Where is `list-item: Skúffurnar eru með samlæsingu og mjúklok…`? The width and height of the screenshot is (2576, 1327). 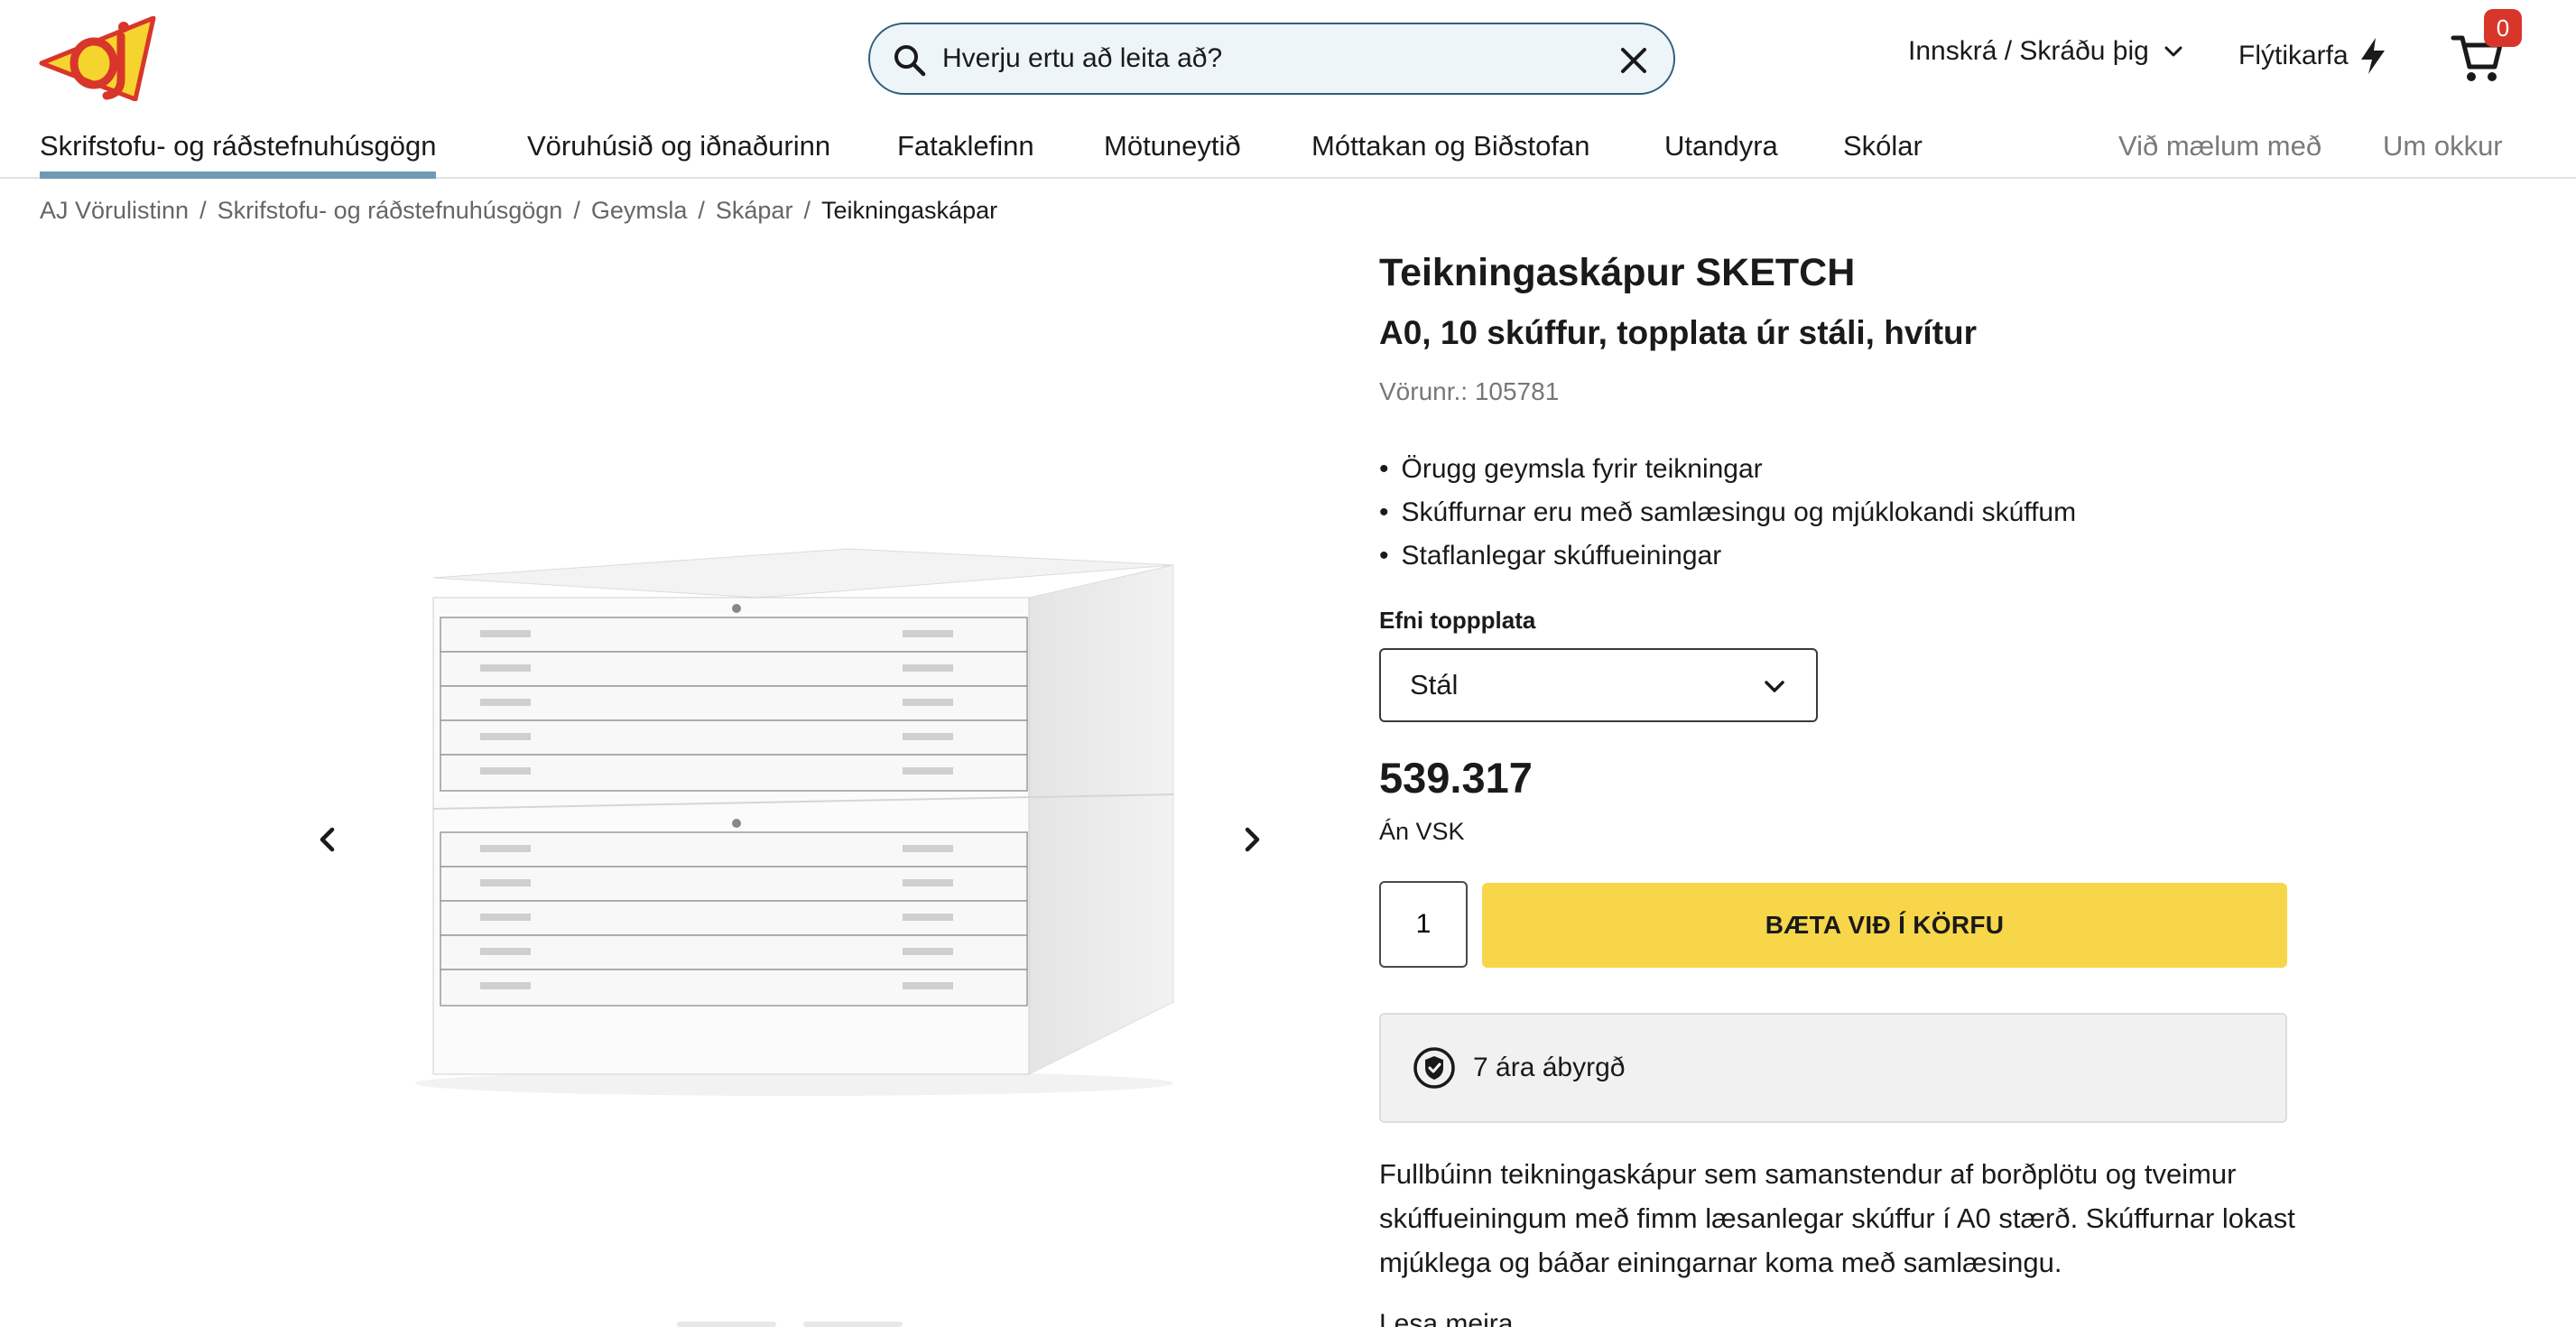
list-item: Skúffurnar eru með samlæsingu og mjúklok… is located at coordinates (1728, 512).